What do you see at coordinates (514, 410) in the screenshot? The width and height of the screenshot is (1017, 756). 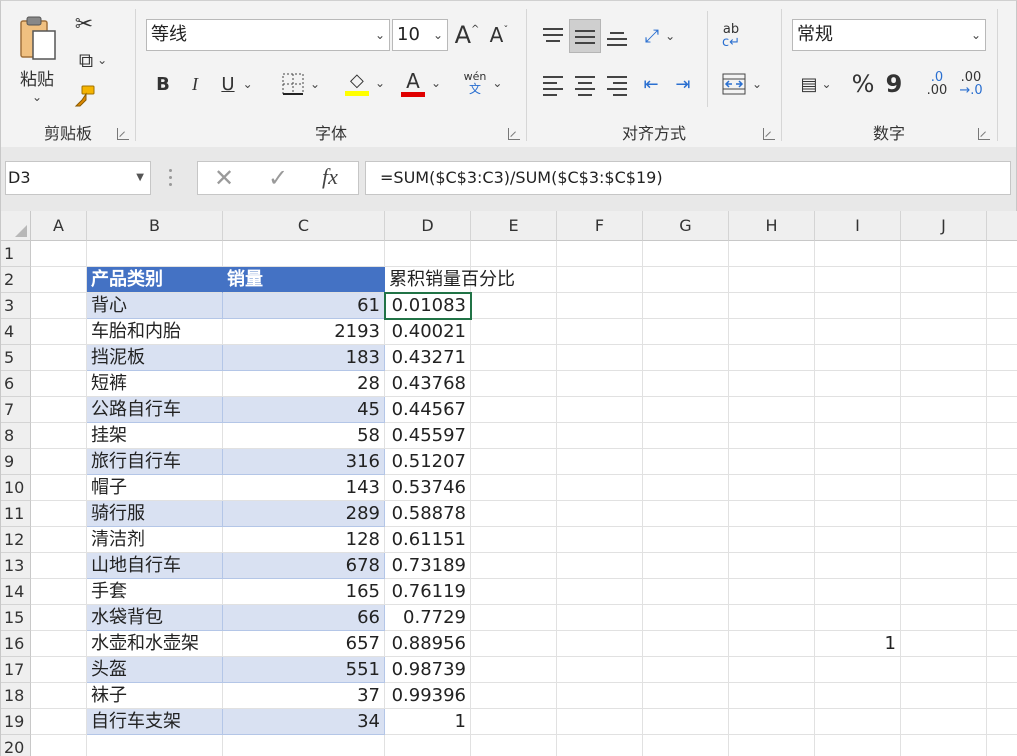 I see `cell-e7` at bounding box center [514, 410].